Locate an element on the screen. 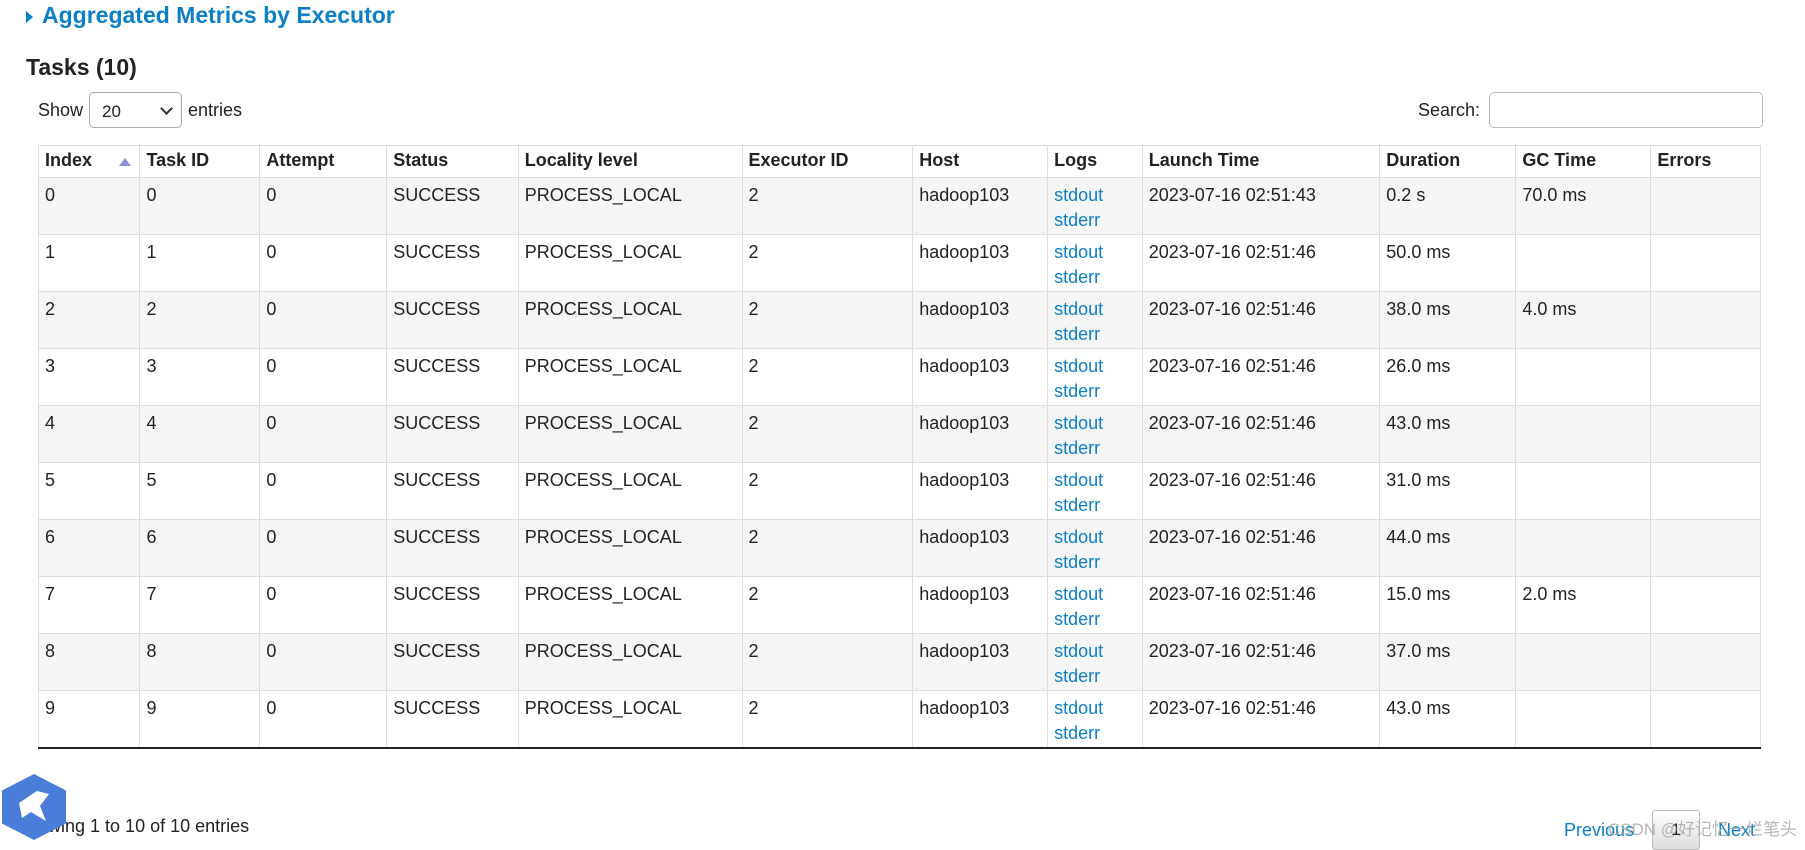 The image size is (1805, 850). column-header-executor-id: Executor ID is located at coordinates (827, 161).